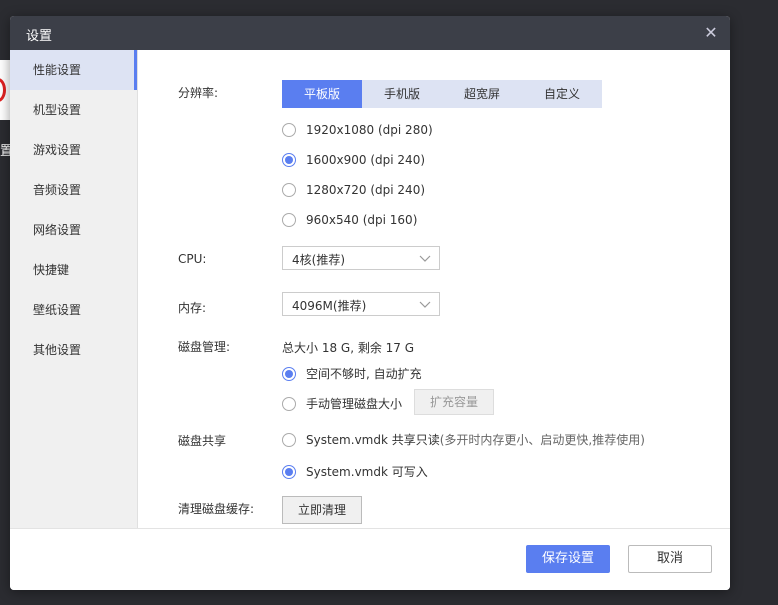 This screenshot has width=778, height=605. Describe the element at coordinates (373, 440) in the screenshot. I see `disk-share-readonly-label: System.vmdk 共享只读` at that location.